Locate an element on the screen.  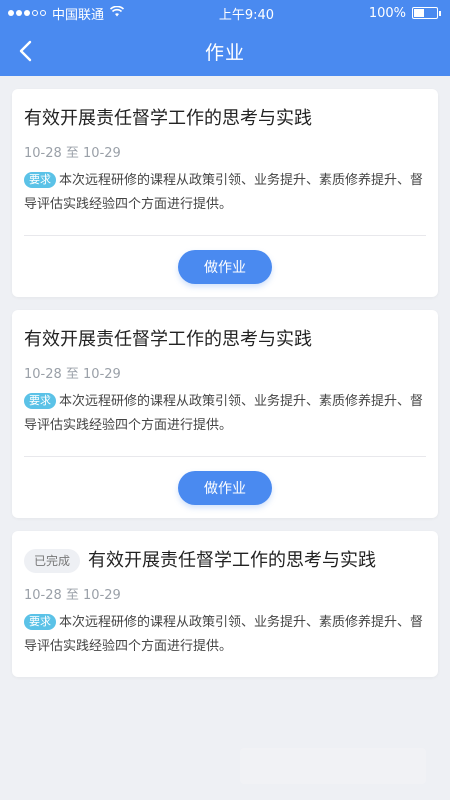
status-bar: 中国联通 上午9:40 100% is located at coordinates (225, 13).